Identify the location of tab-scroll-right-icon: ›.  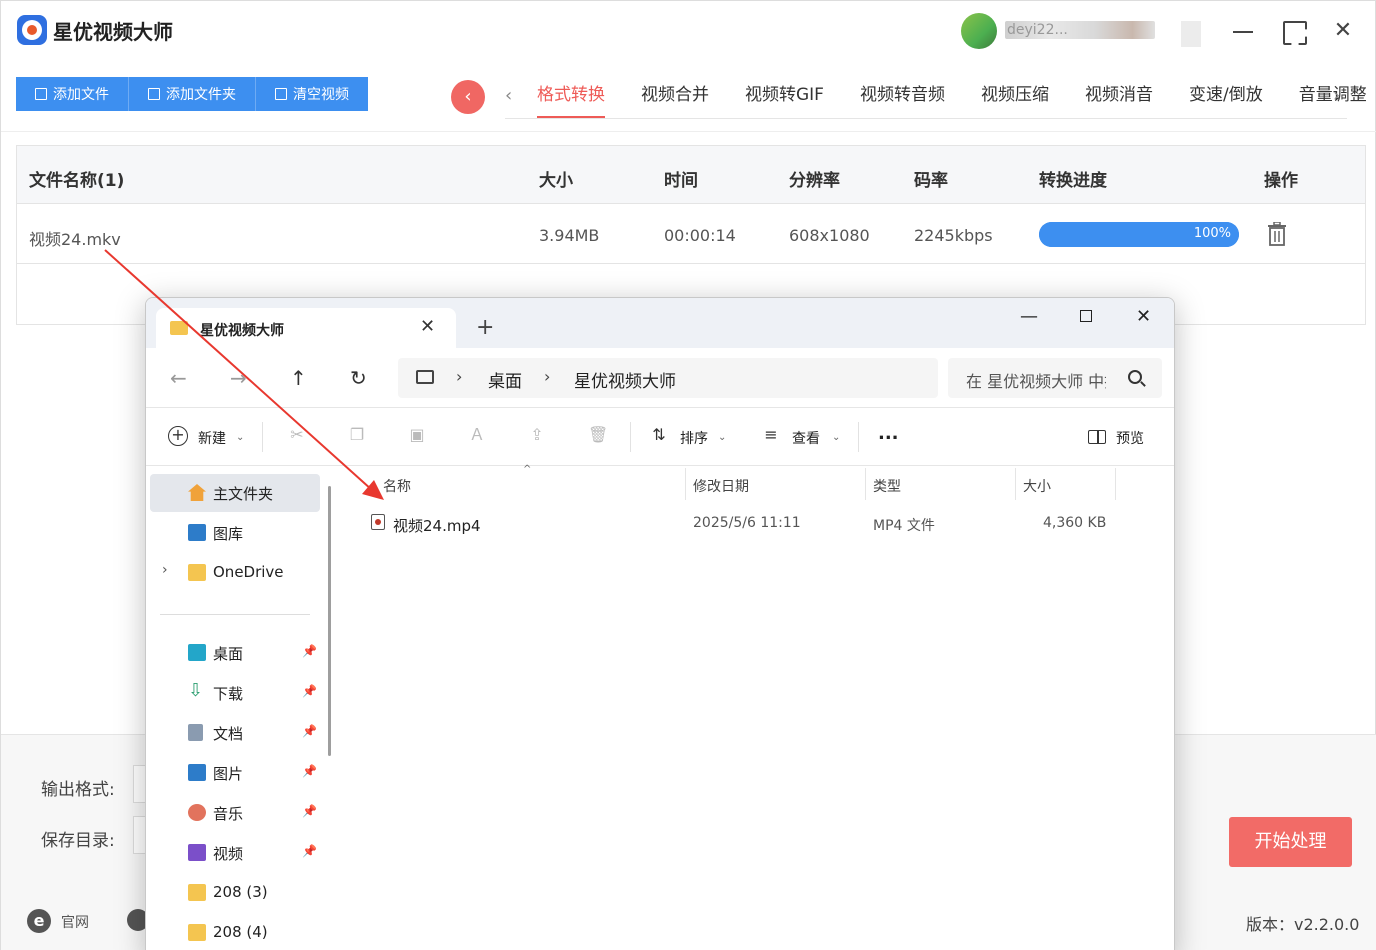
(1336, 95).